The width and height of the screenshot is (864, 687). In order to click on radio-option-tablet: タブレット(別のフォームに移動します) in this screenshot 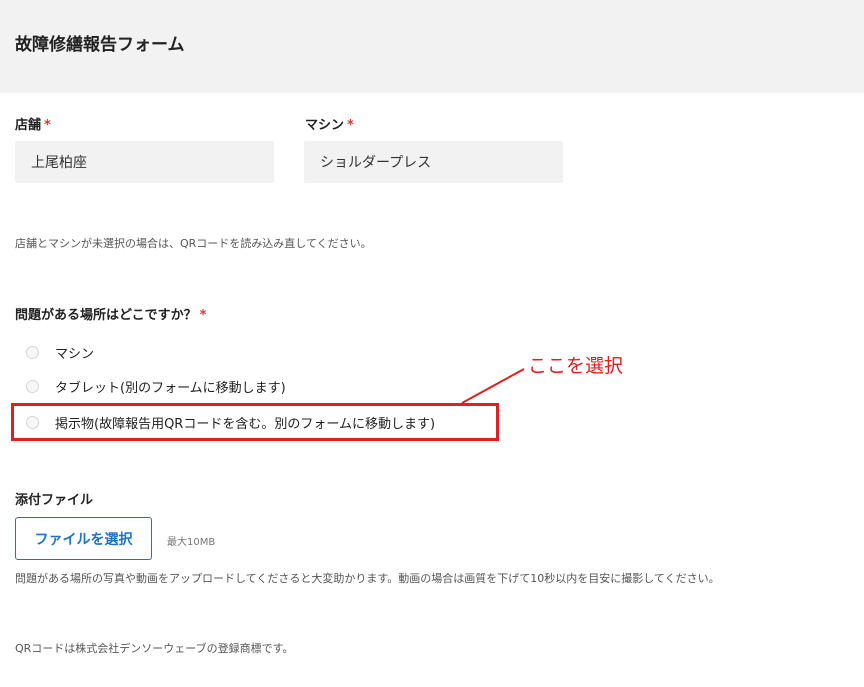, I will do `click(156, 386)`.